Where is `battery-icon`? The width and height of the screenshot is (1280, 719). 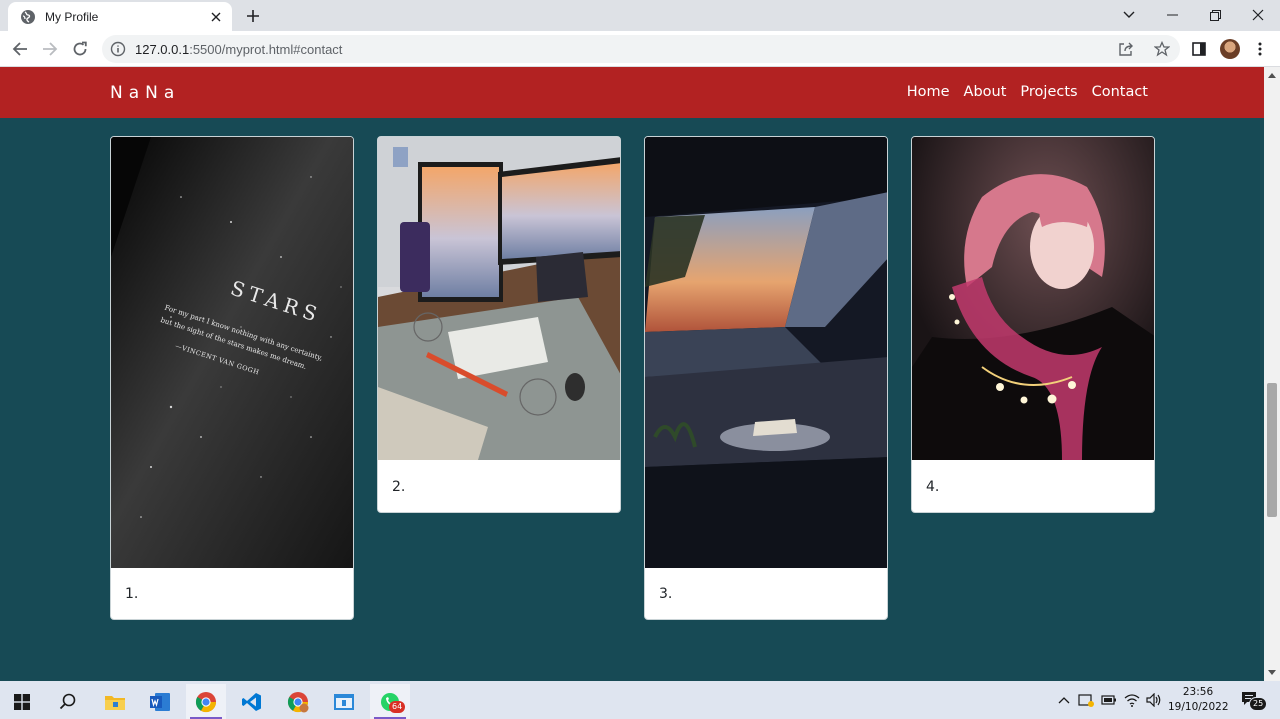 battery-icon is located at coordinates (1109, 700).